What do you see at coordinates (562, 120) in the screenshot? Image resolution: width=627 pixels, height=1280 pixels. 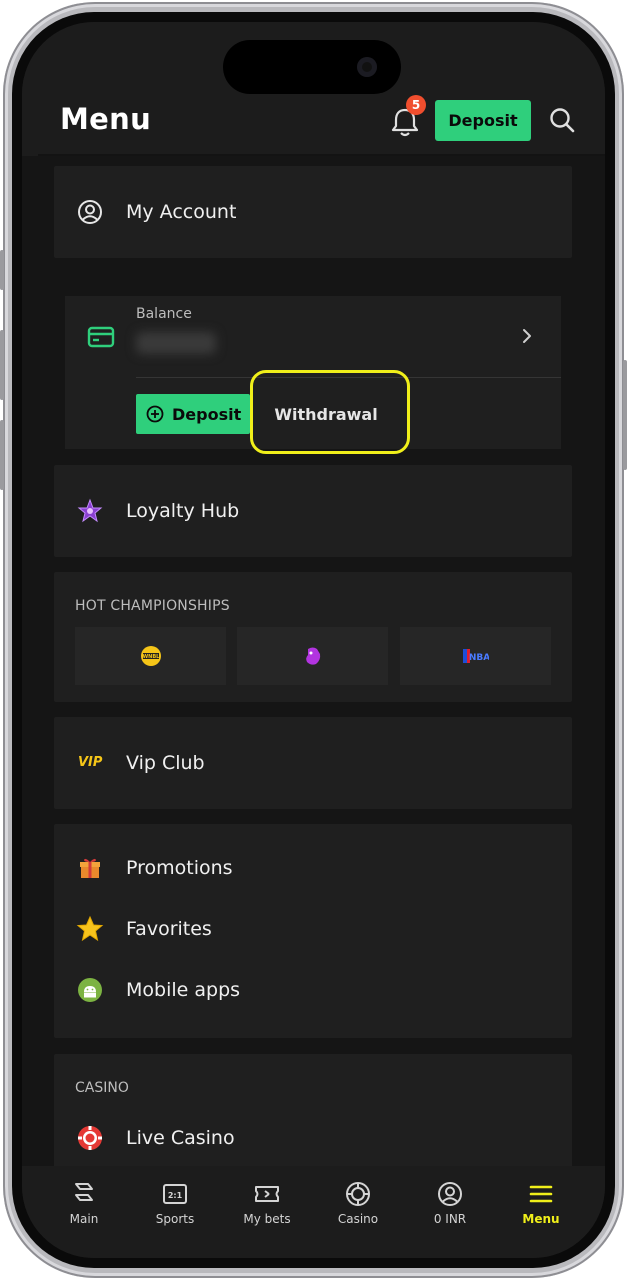 I see `search-icon` at bounding box center [562, 120].